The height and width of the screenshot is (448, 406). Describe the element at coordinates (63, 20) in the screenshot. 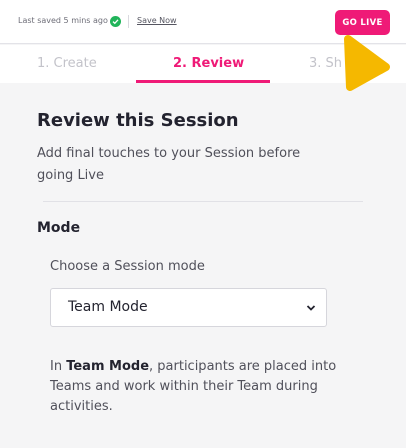

I see `save-status-text: Last saved 5 mins ago` at that location.